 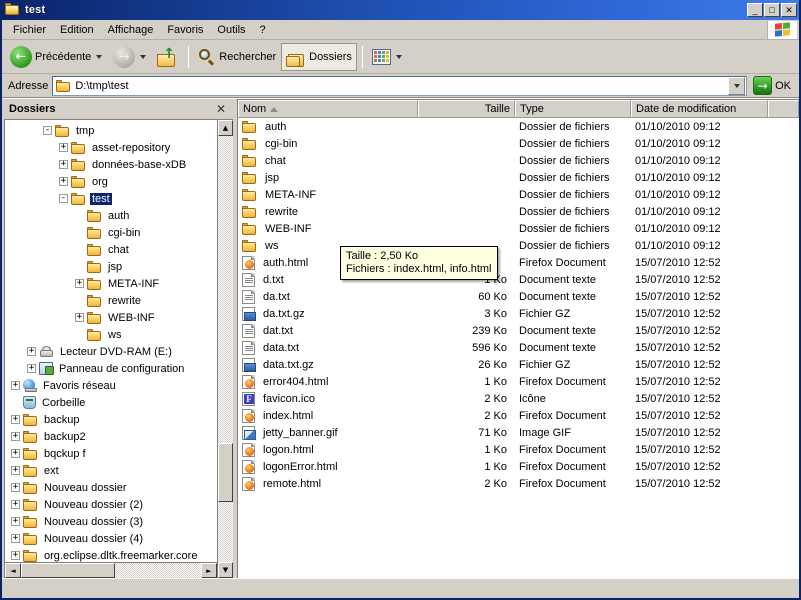 What do you see at coordinates (111, 504) in the screenshot?
I see `tree-item-nouveau-dossier-2: + Nouveau dossier (2)` at bounding box center [111, 504].